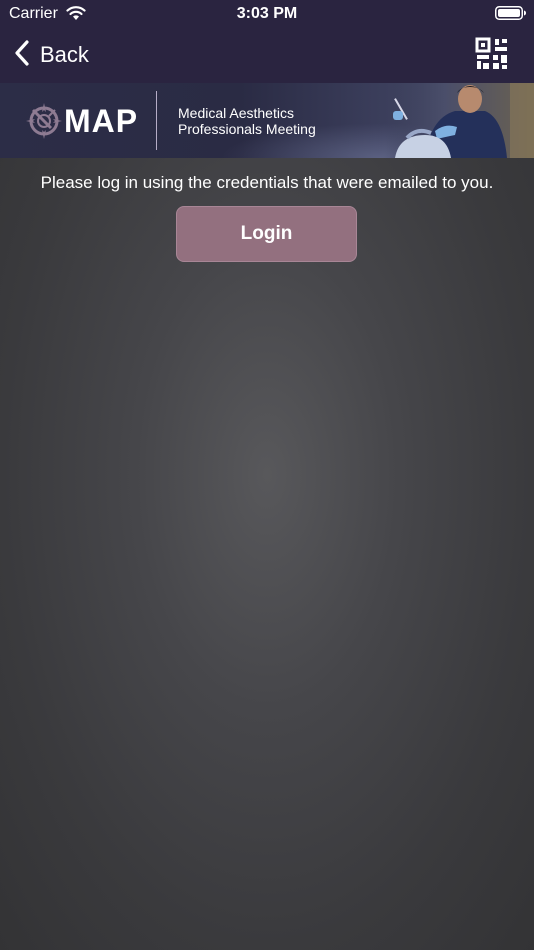 The width and height of the screenshot is (534, 950). Describe the element at coordinates (236, 113) in the screenshot. I see `subtitle-line-1: Medical Aesthetics` at that location.